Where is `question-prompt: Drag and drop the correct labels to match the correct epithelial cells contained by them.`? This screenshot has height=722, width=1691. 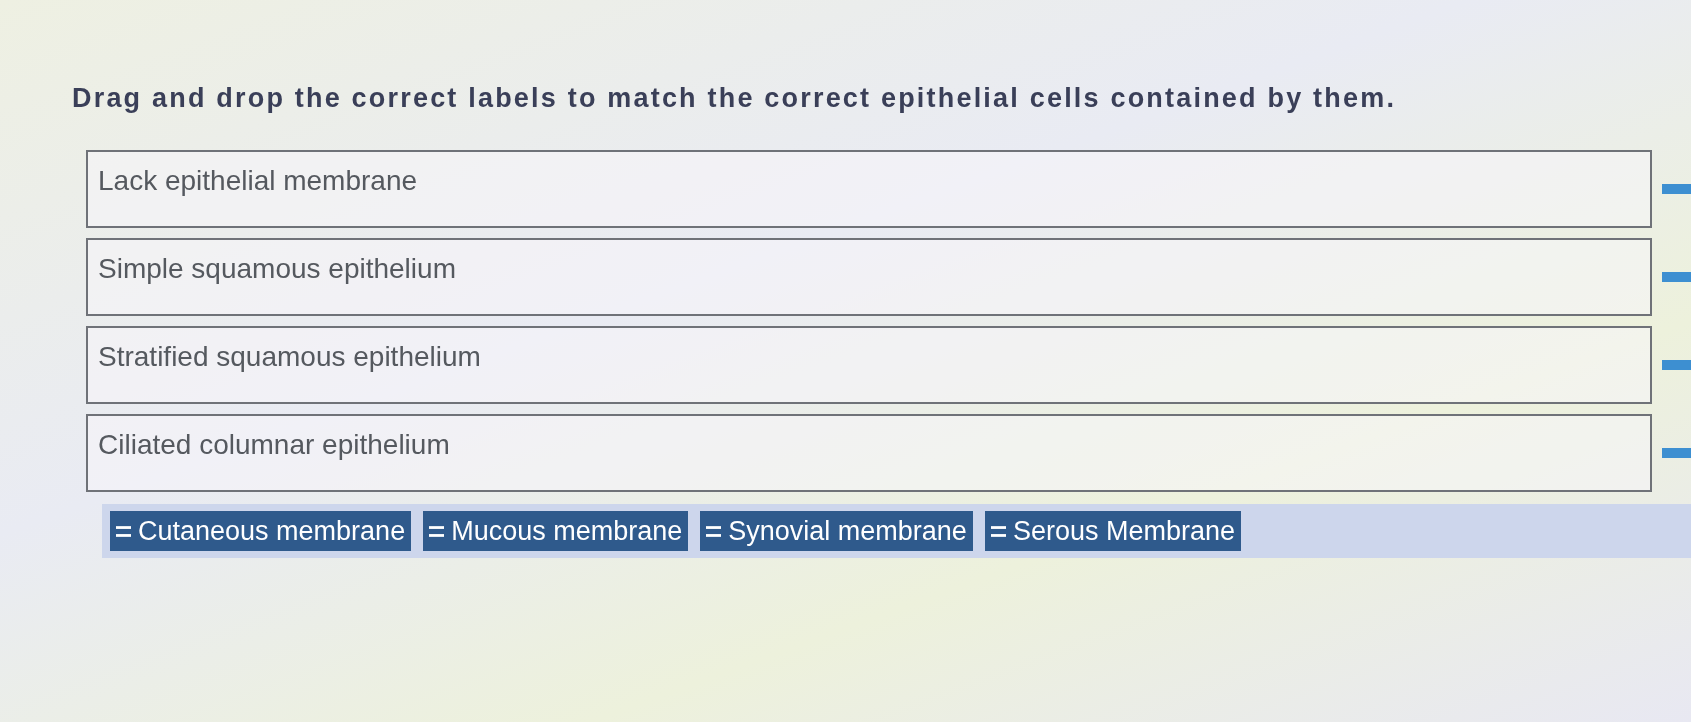
question-prompt: Drag and drop the correct labels to match the correct epithelial cells contained by them. is located at coordinates (735, 98).